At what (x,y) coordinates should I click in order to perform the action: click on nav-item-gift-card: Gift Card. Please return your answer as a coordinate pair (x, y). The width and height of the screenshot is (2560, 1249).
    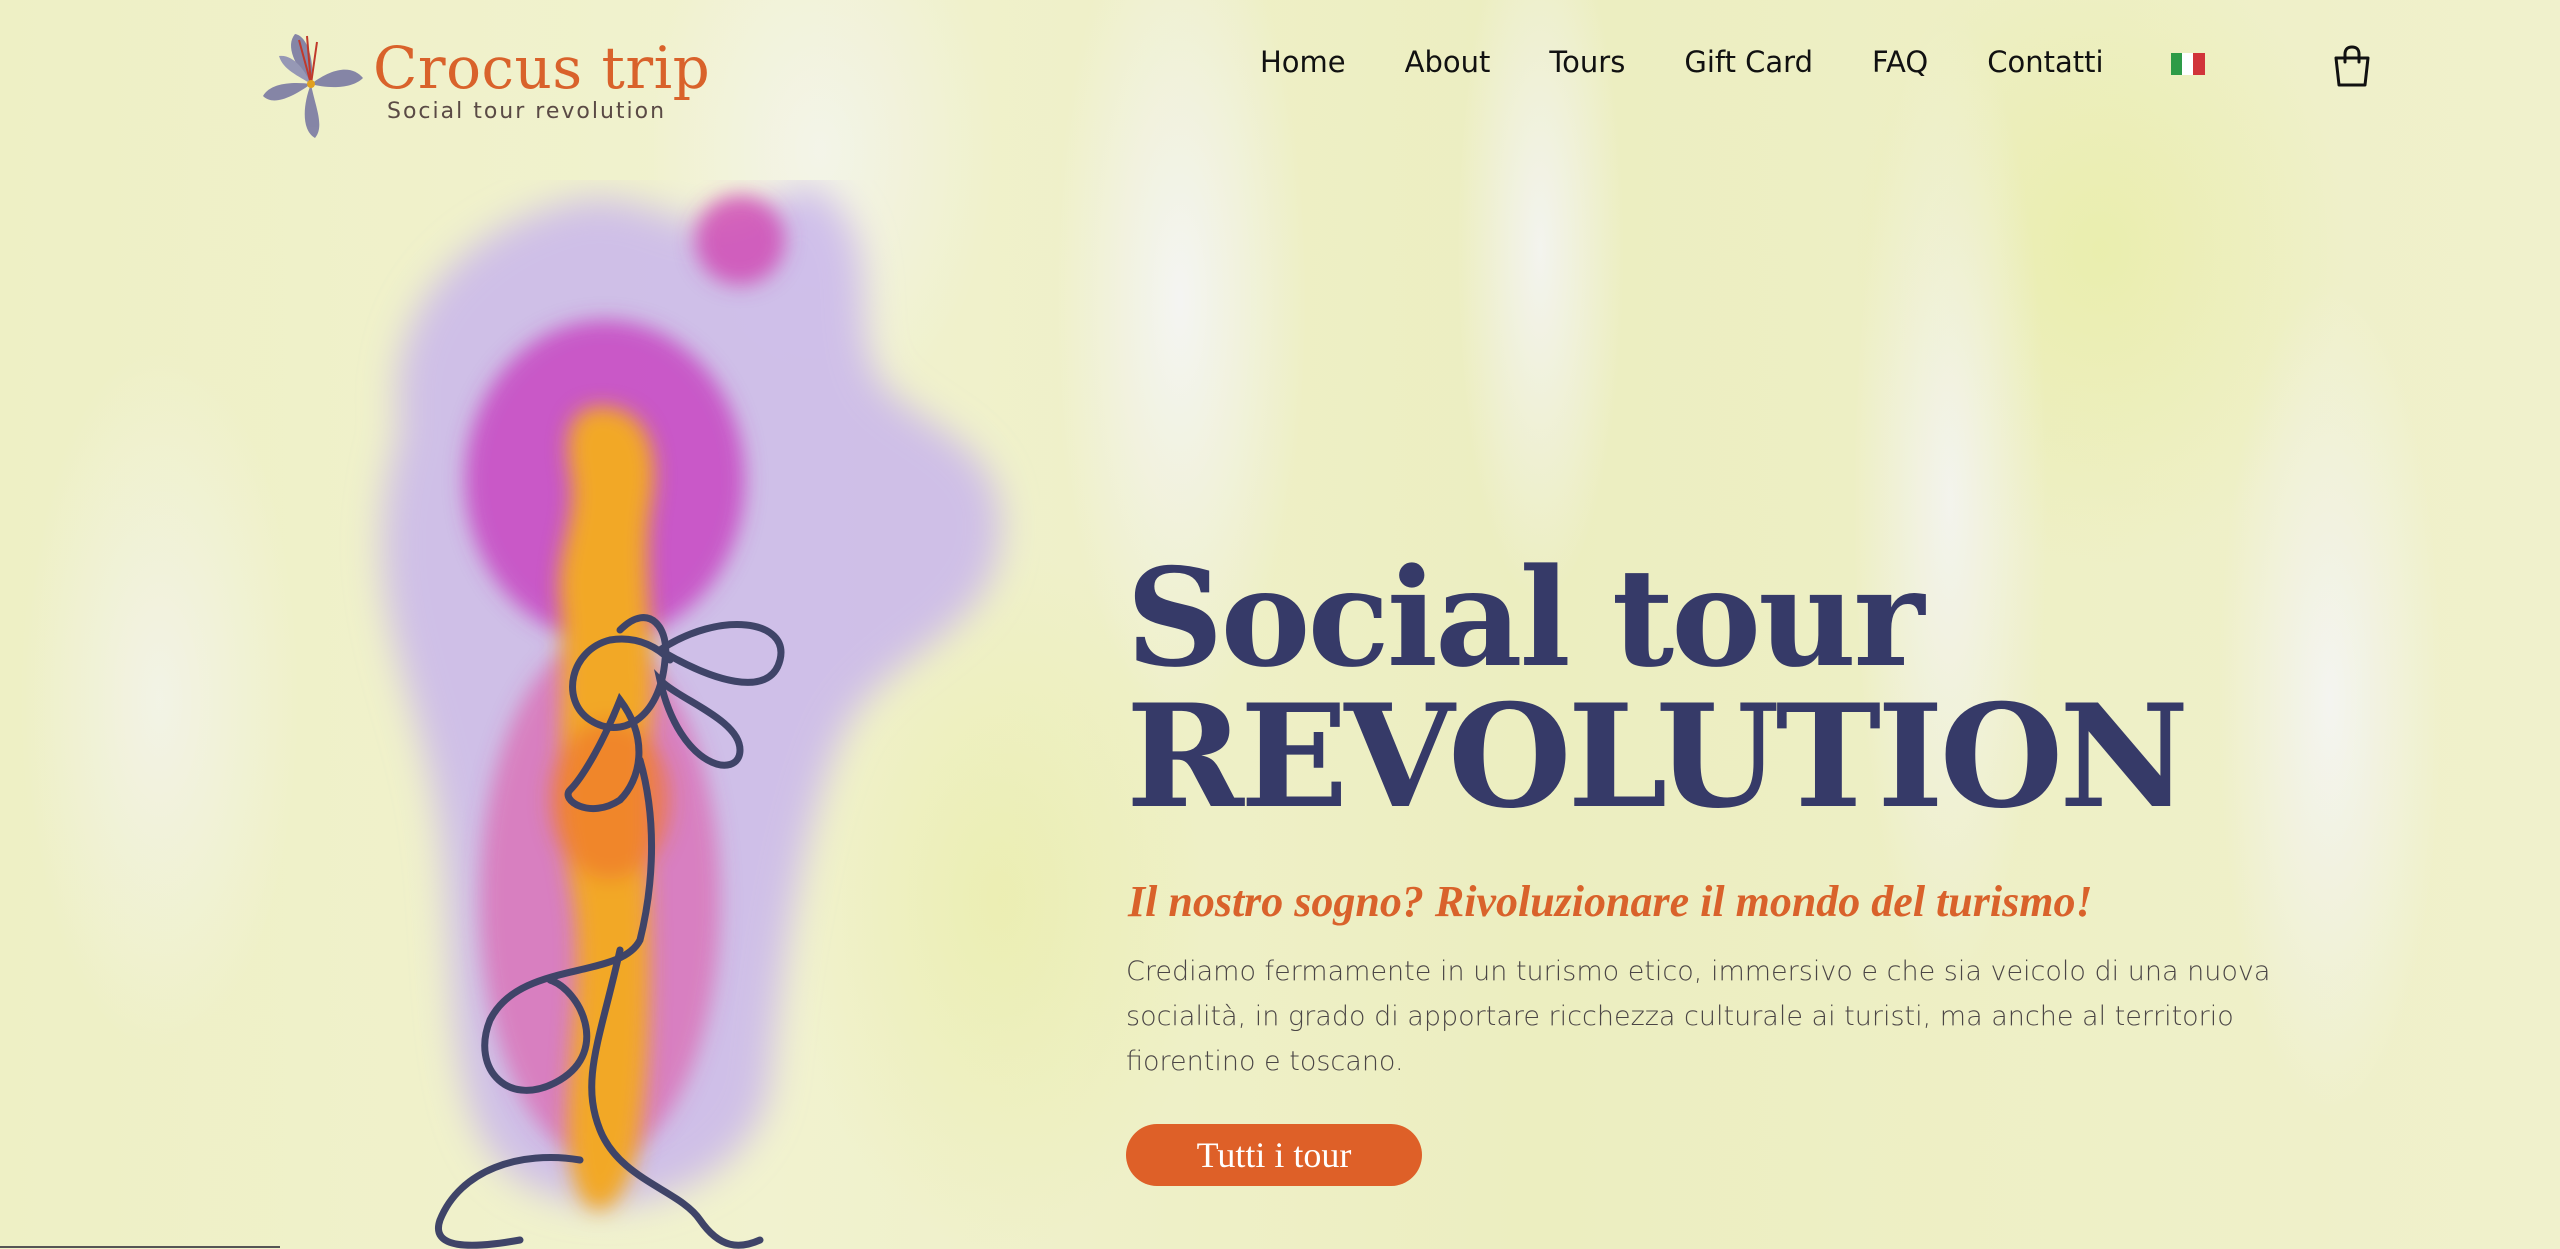
    Looking at the image, I should click on (1748, 62).